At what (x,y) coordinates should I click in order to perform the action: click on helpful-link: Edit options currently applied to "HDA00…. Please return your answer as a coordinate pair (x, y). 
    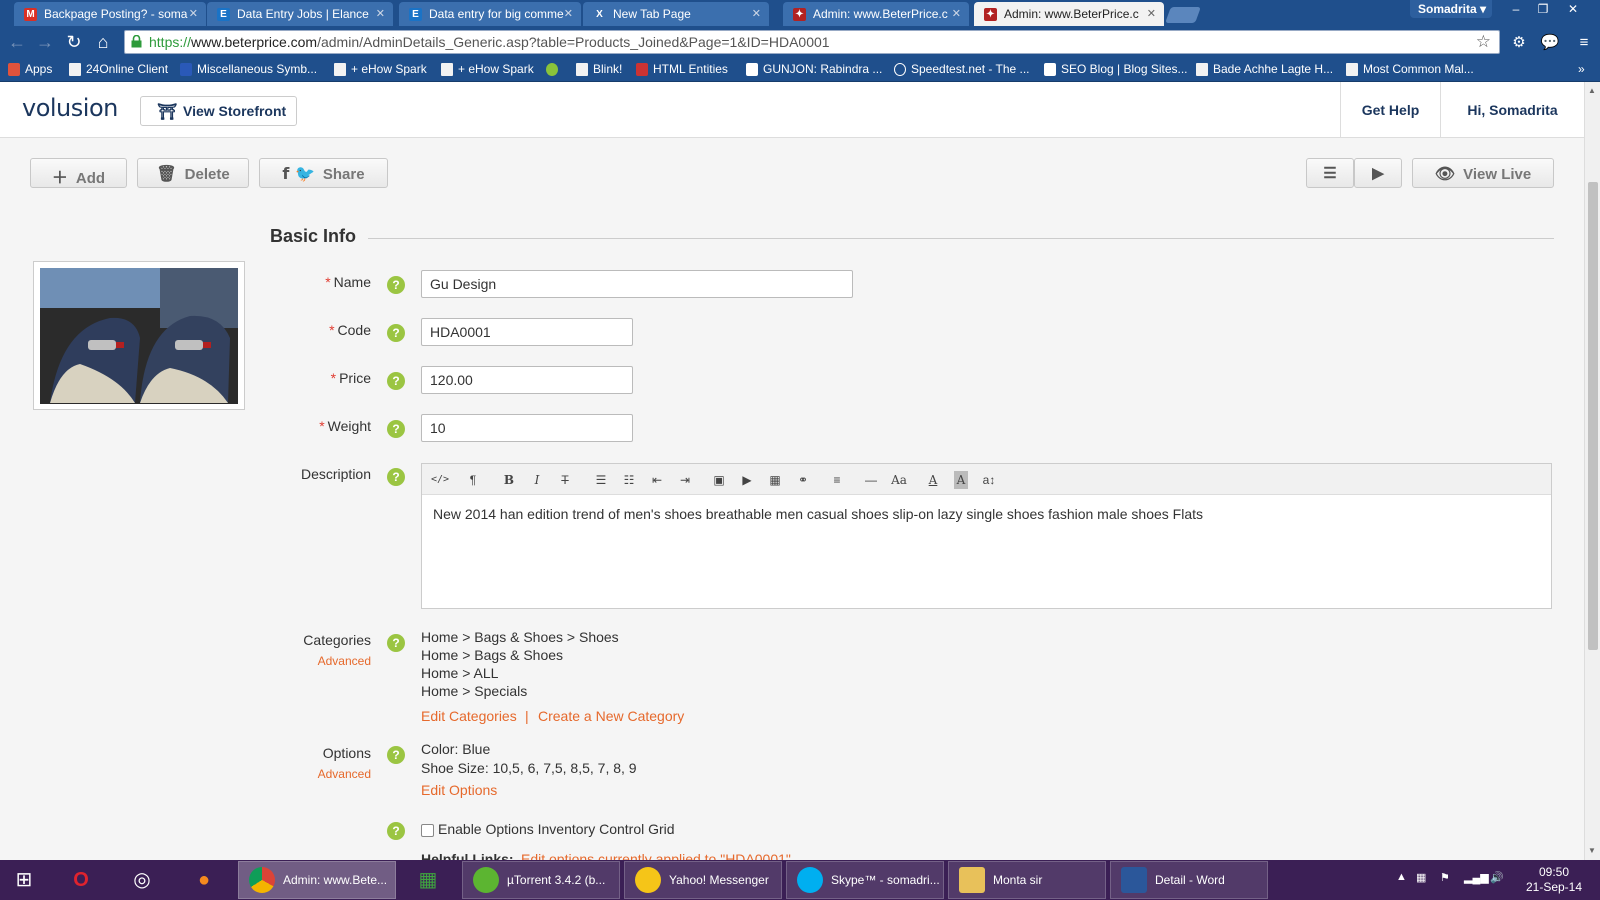
    Looking at the image, I should click on (656, 855).